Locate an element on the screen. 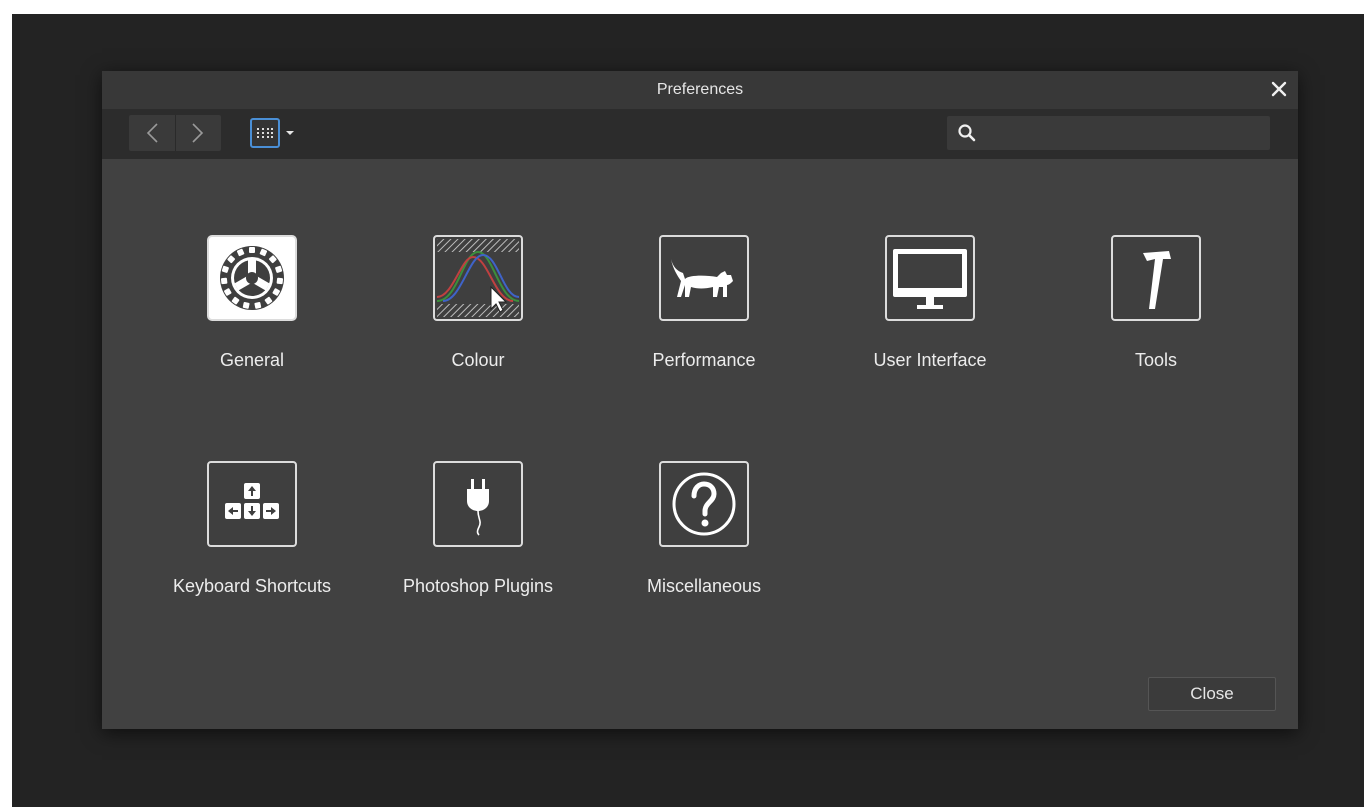 The image size is (1364, 807). category-label: General is located at coordinates (252, 360).